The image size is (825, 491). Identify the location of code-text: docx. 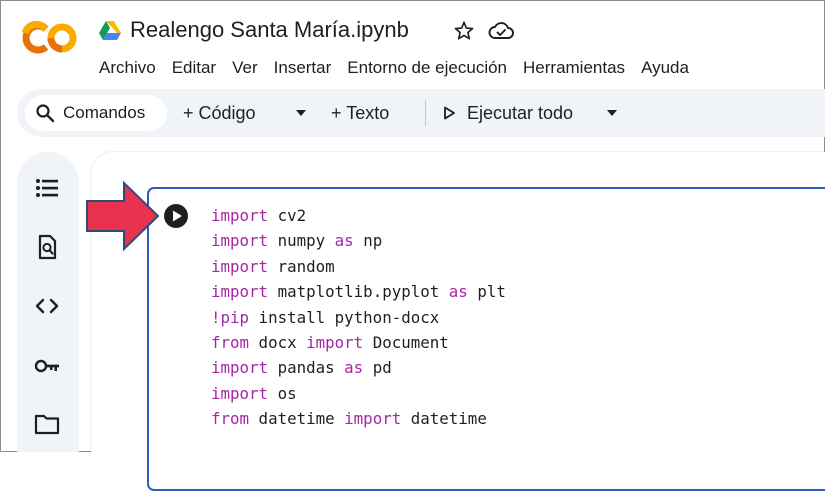
(278, 343).